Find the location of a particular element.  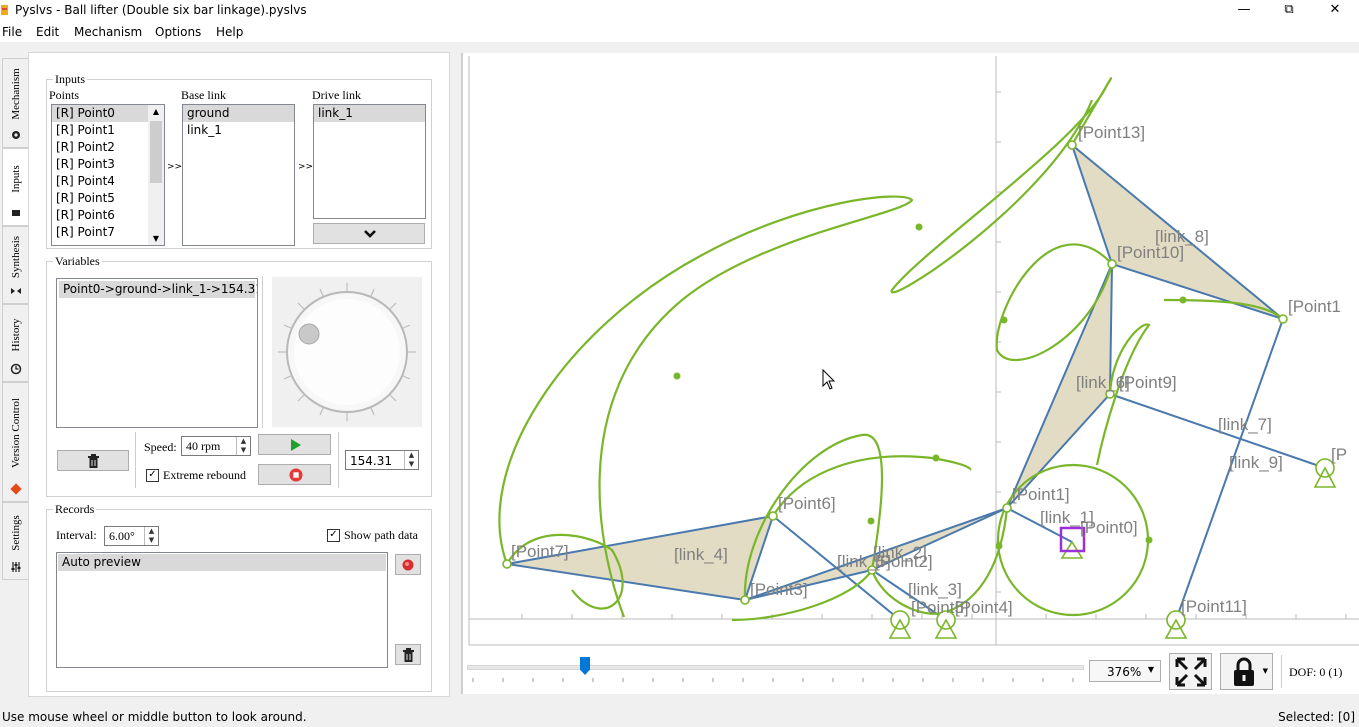

show-path-label: Show path data is located at coordinates (381, 535).